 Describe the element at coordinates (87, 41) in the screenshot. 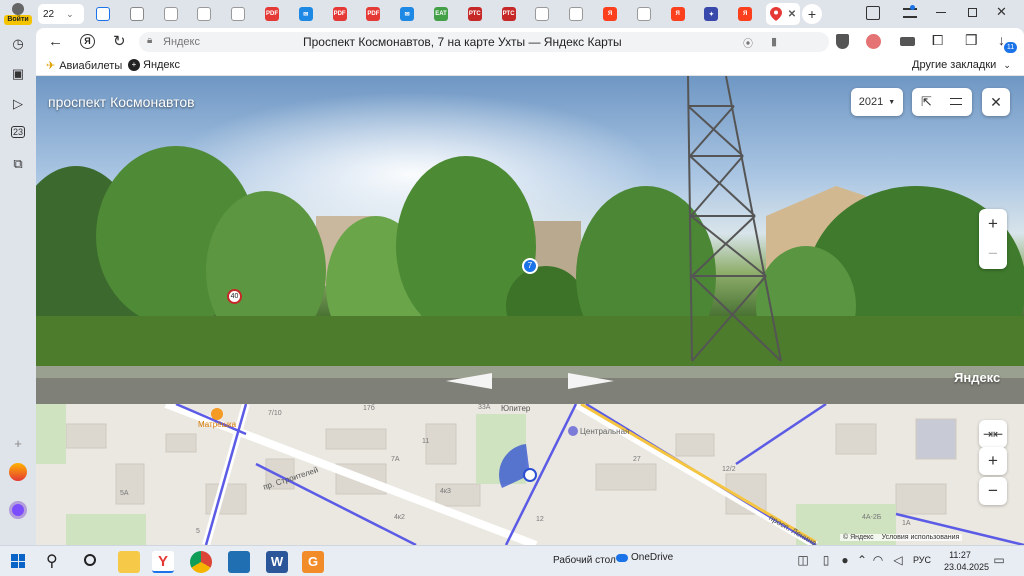

I see `yandex-circle-icon: Я` at that location.